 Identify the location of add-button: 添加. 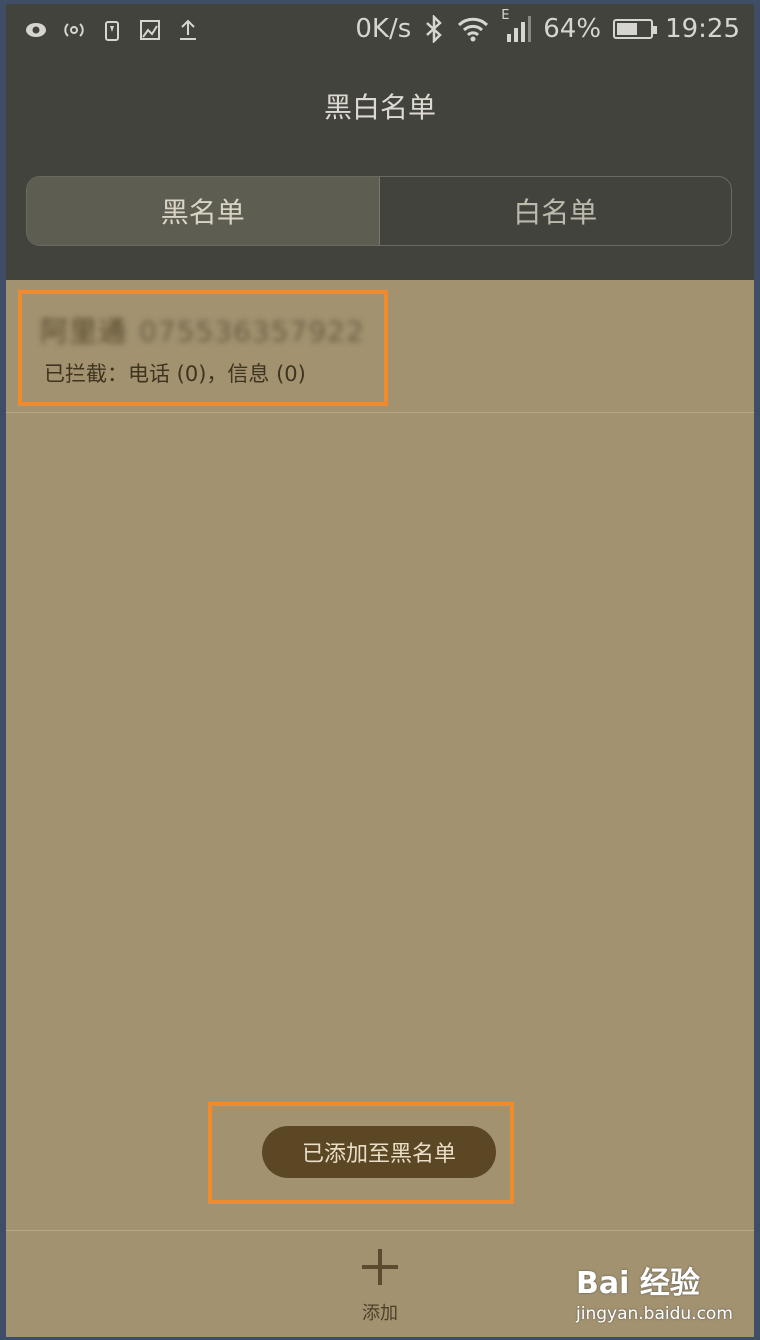
(380, 1289).